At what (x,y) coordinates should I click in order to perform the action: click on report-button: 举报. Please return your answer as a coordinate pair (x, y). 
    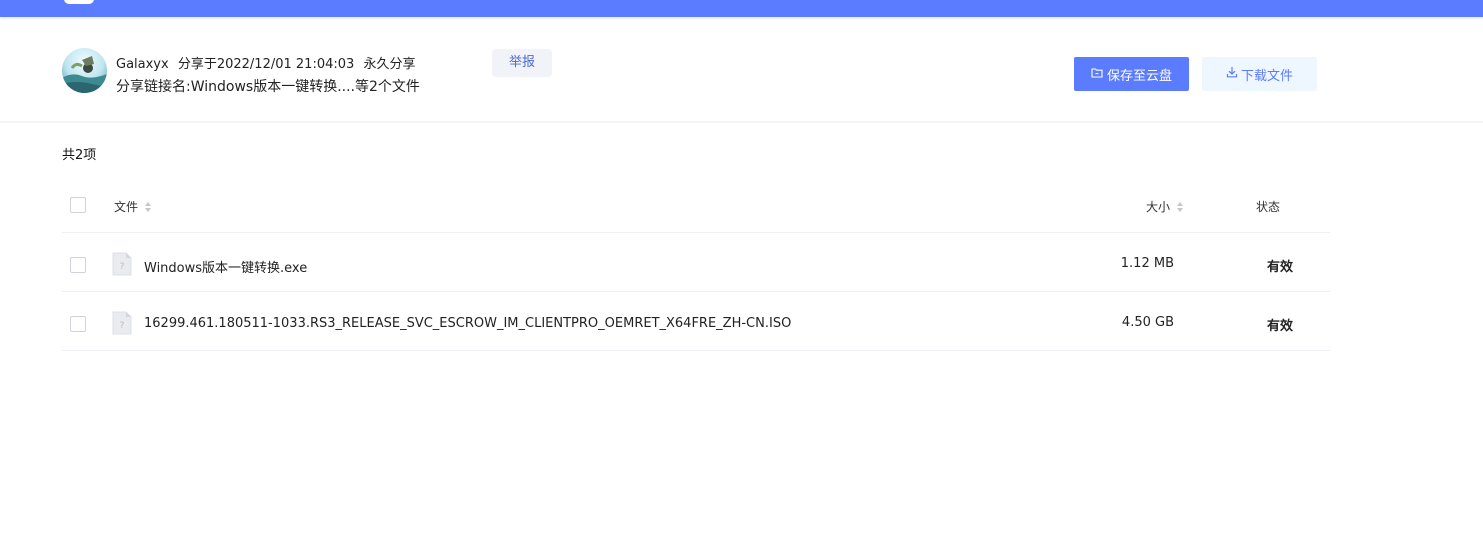
    Looking at the image, I should click on (522, 63).